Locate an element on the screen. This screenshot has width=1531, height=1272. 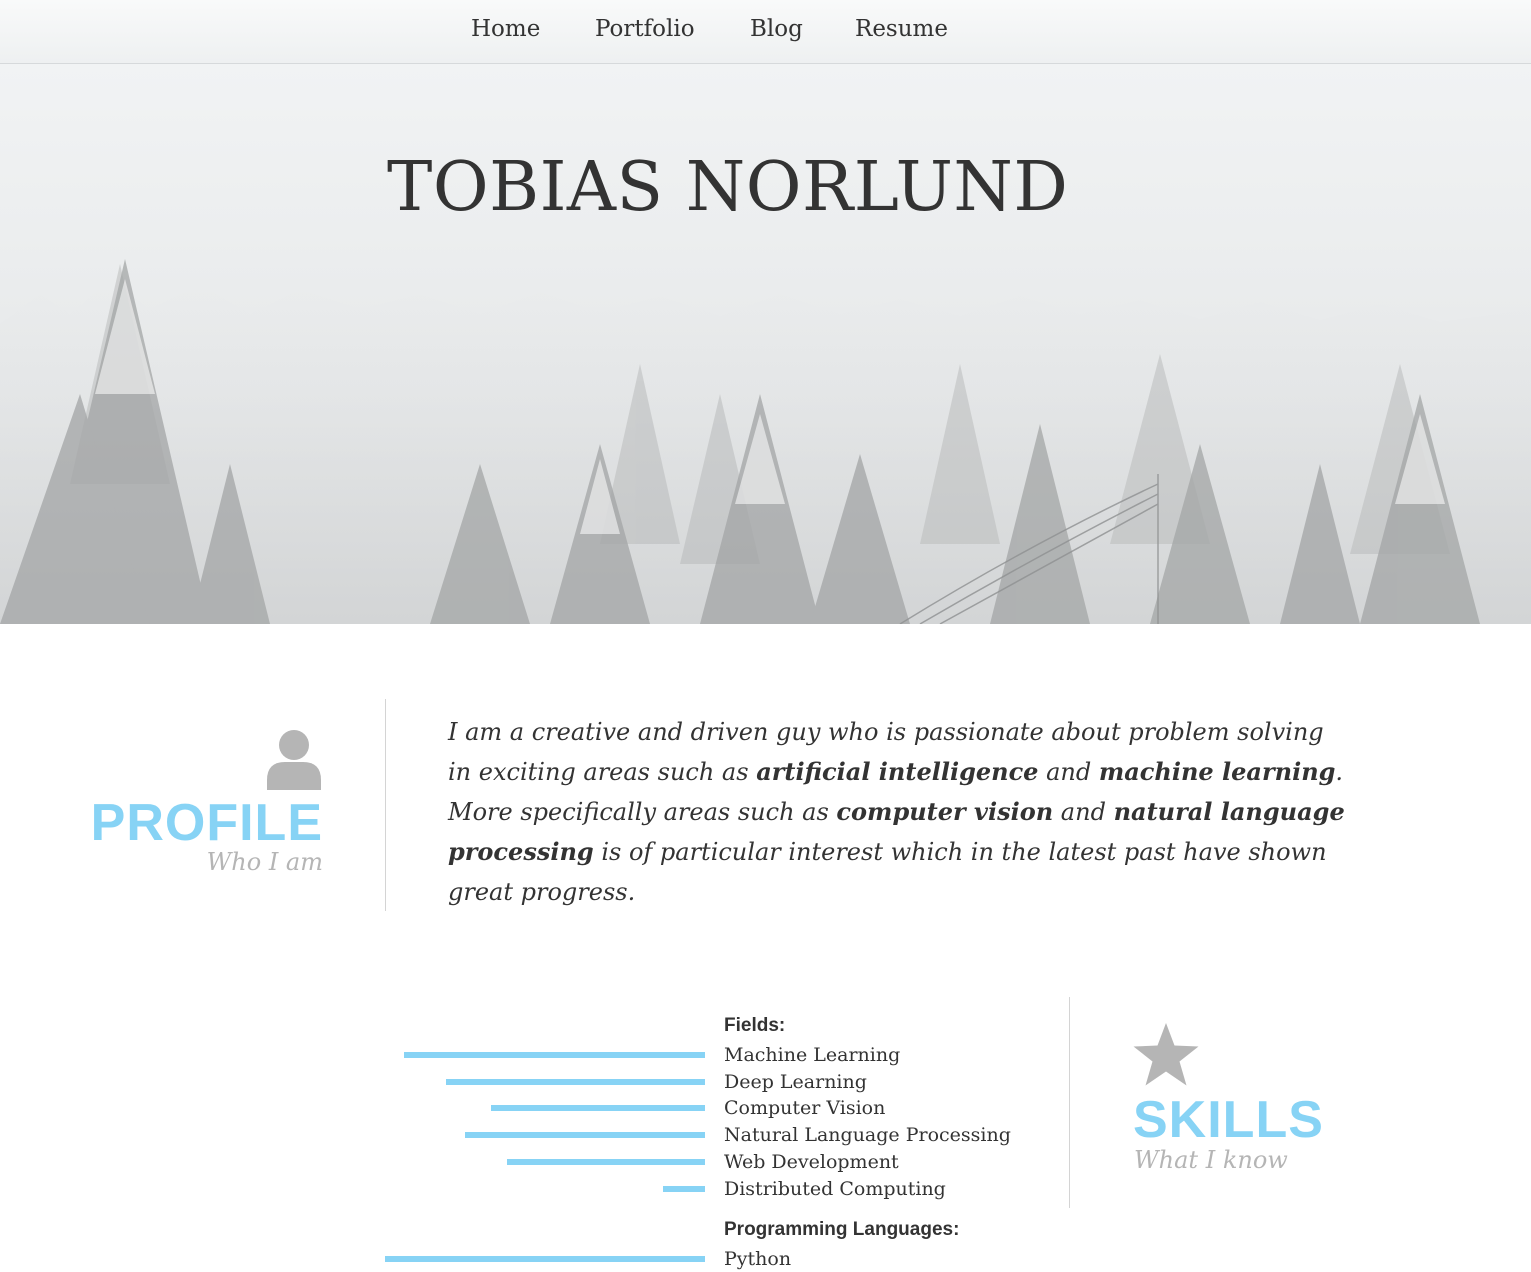
skill-label: Natural Language Processing is located at coordinates (867, 1135).